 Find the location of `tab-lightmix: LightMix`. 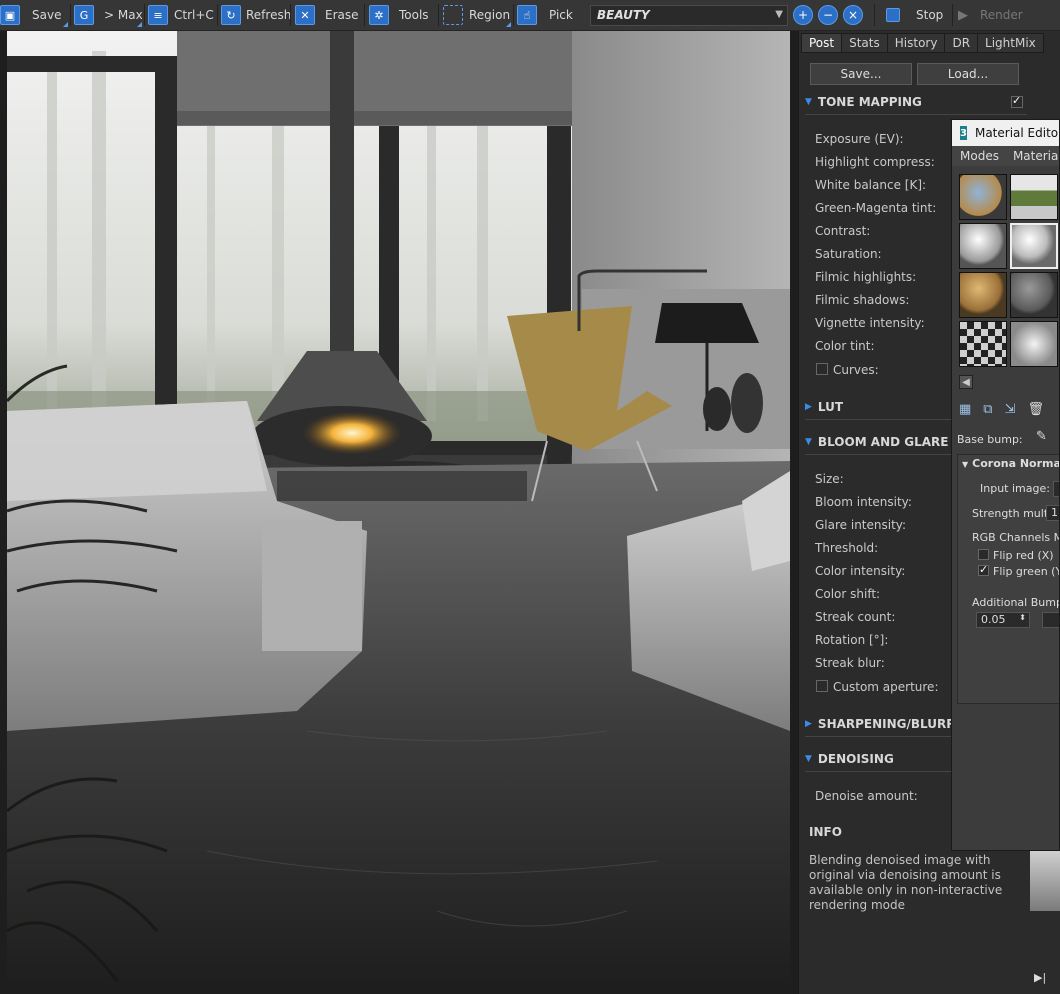

tab-lightmix: LightMix is located at coordinates (1010, 43).